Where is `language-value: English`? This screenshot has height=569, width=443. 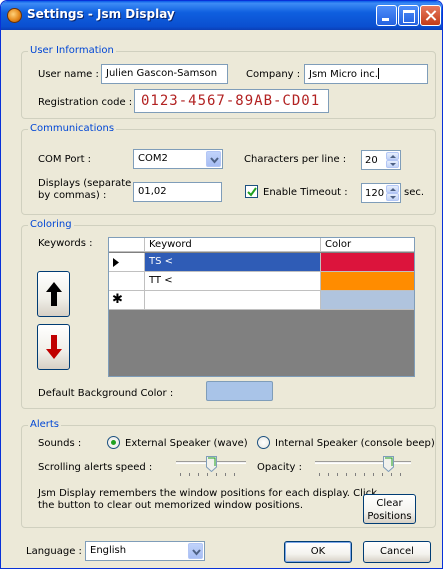
language-value: English is located at coordinates (108, 550).